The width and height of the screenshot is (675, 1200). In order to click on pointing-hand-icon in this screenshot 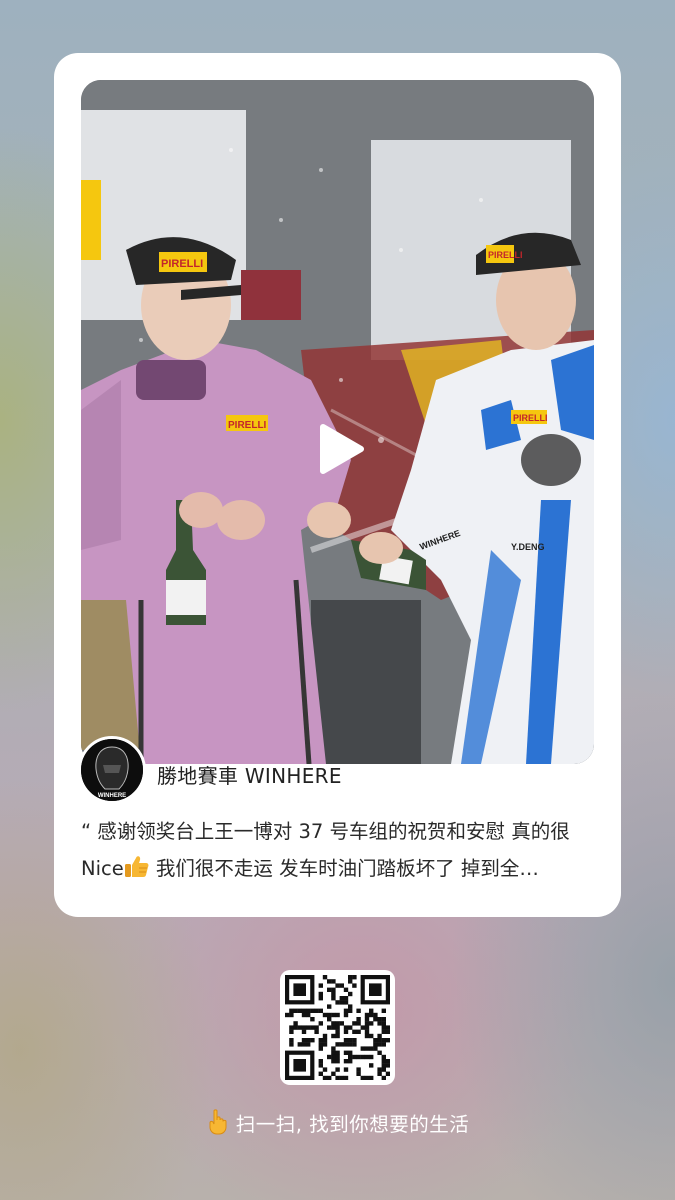, I will do `click(218, 1122)`.